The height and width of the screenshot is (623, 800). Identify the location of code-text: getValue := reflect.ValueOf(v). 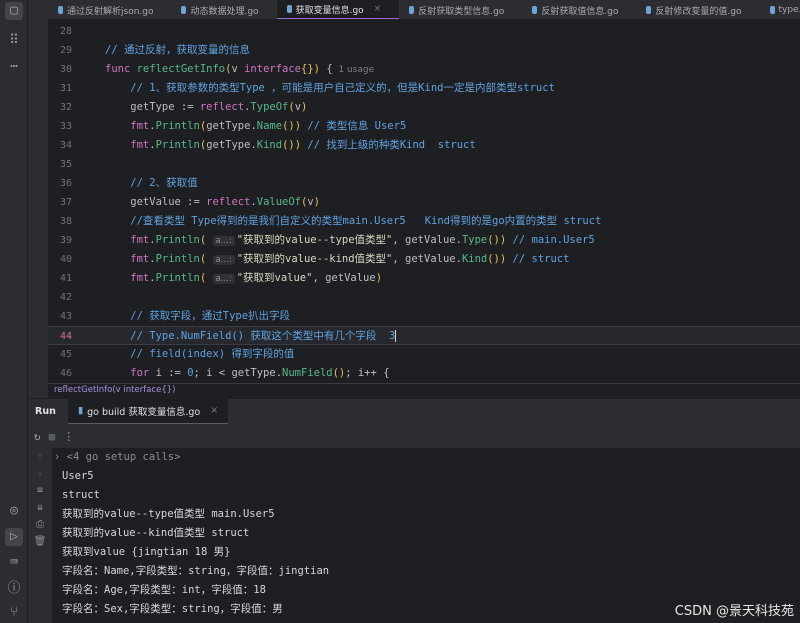
(212, 202).